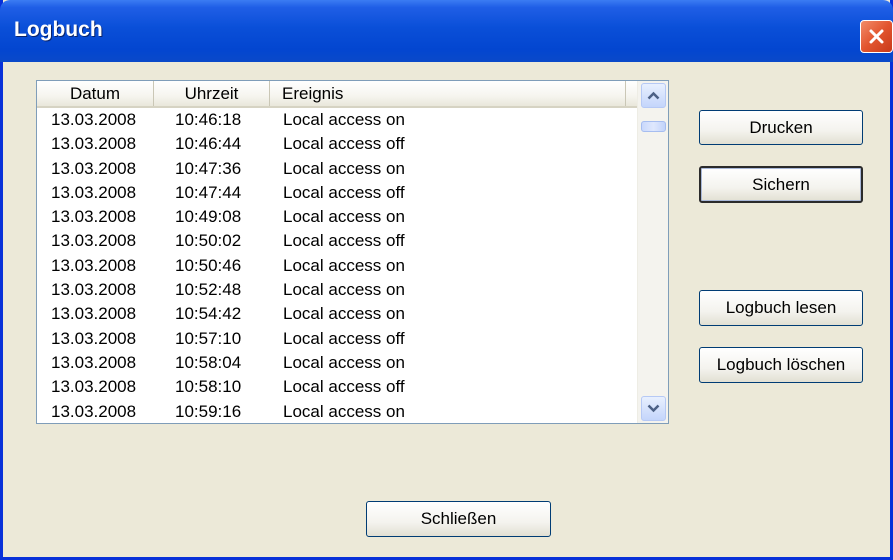 The width and height of the screenshot is (893, 560). I want to click on chevron-up-icon, so click(653, 95).